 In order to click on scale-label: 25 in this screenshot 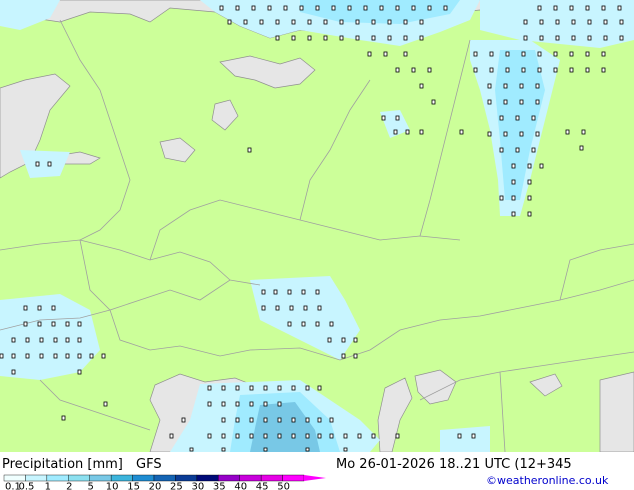, I will do `click(176, 486)`.